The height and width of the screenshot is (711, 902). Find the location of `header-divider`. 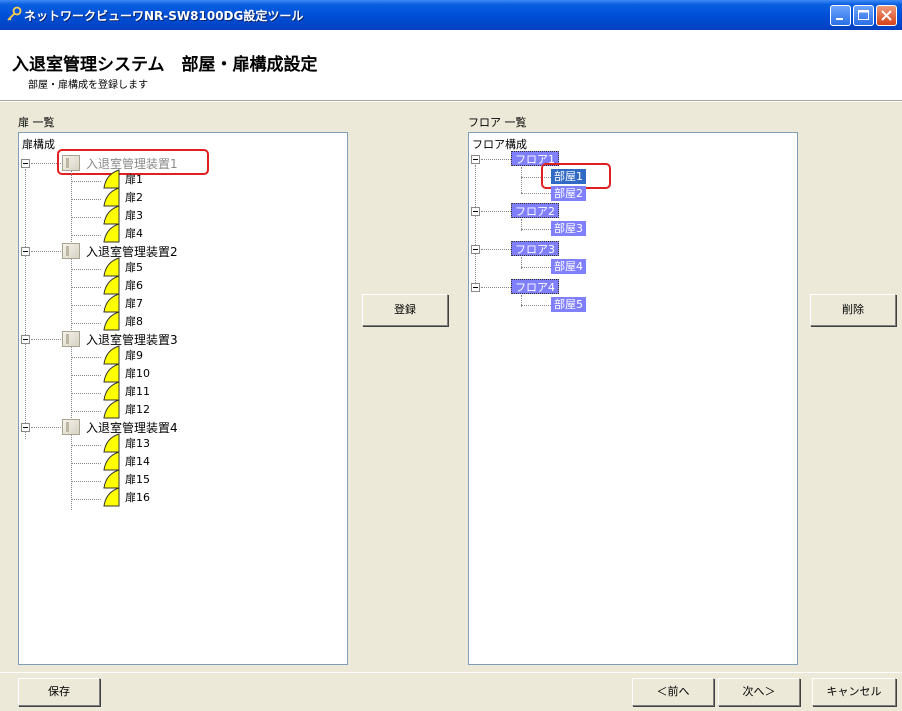

header-divider is located at coordinates (451, 101).